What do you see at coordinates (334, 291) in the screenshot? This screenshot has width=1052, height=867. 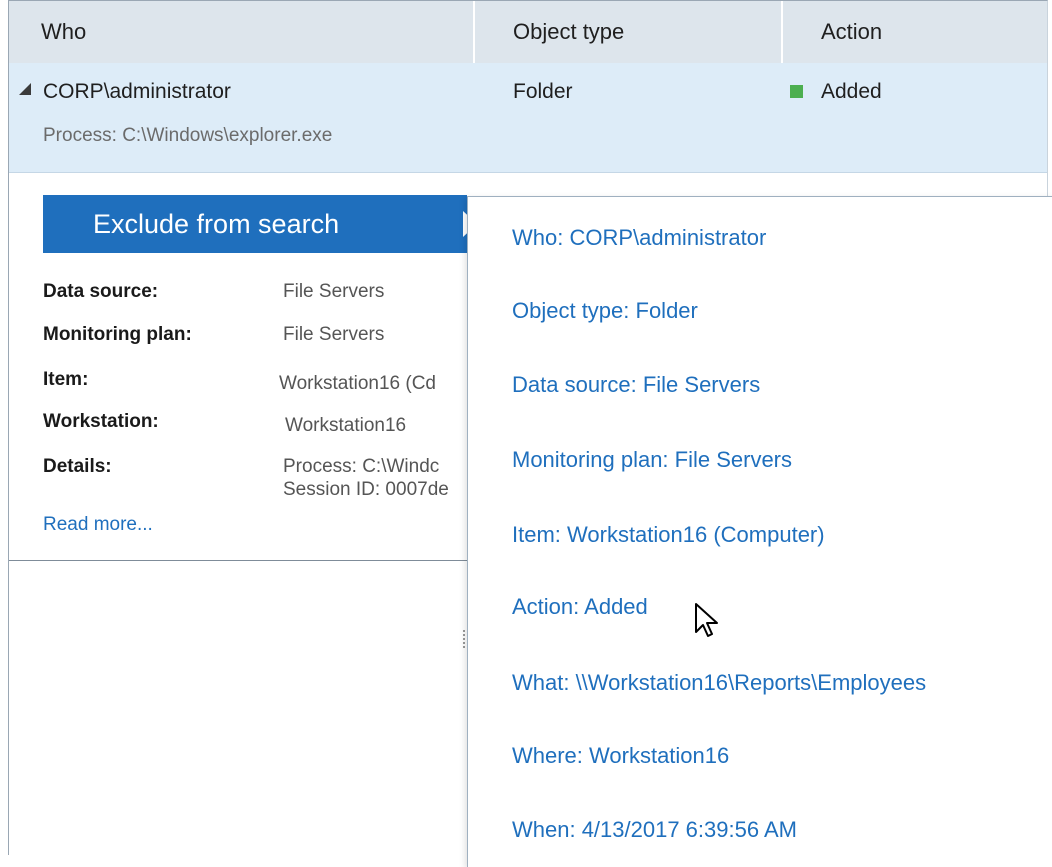 I see `data-source-value: File Servers` at bounding box center [334, 291].